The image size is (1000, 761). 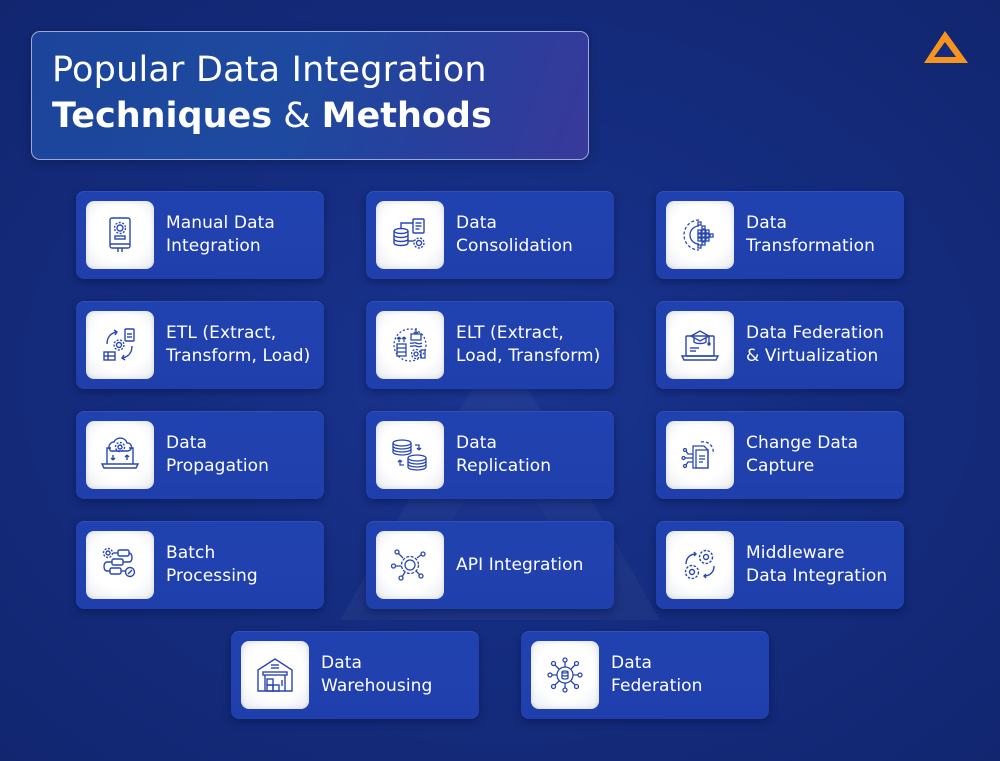 I want to click on technique-label: Data Federation, so click(x=657, y=674).